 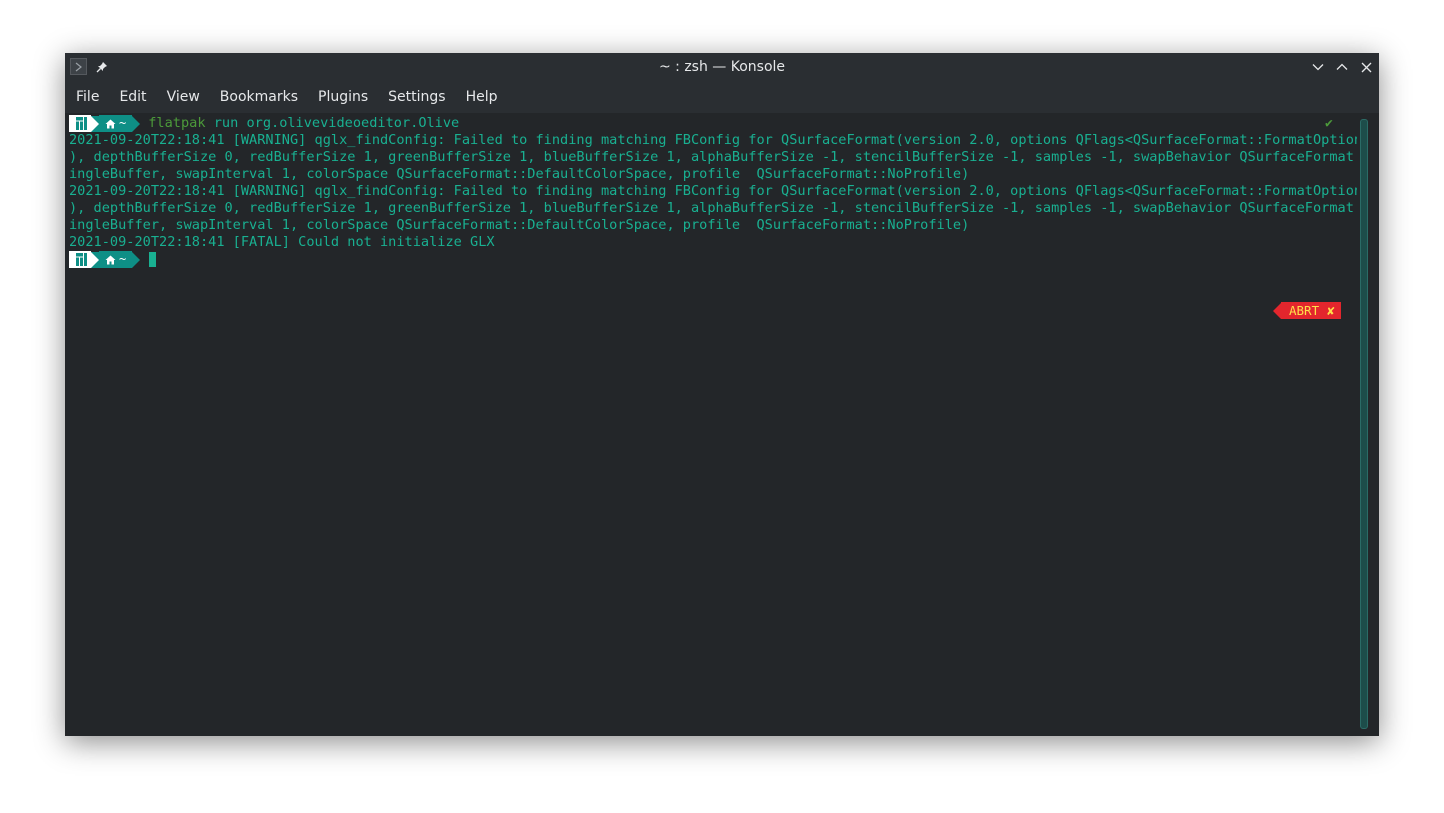 What do you see at coordinates (132, 97) in the screenshot?
I see `menu-edit: Edit` at bounding box center [132, 97].